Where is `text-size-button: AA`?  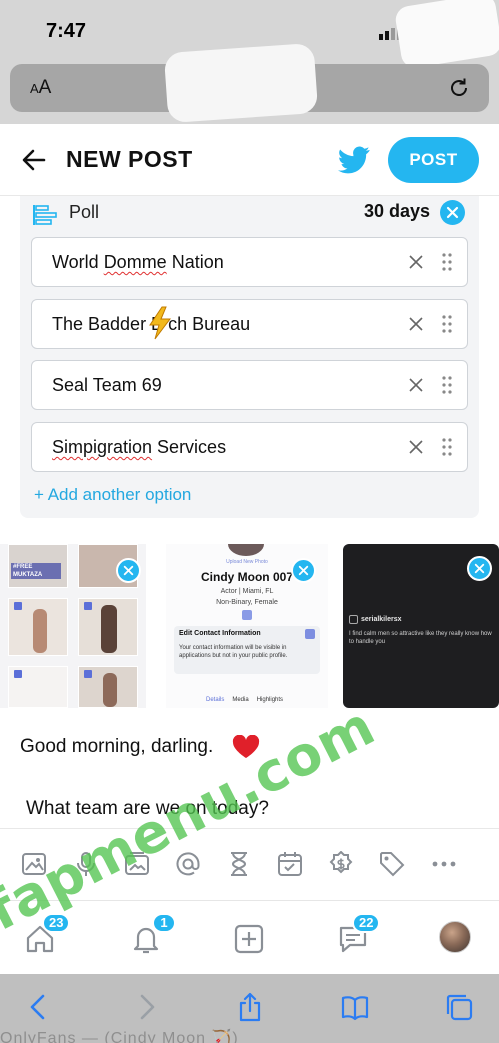
text-size-button: AA is located at coordinates (40, 88).